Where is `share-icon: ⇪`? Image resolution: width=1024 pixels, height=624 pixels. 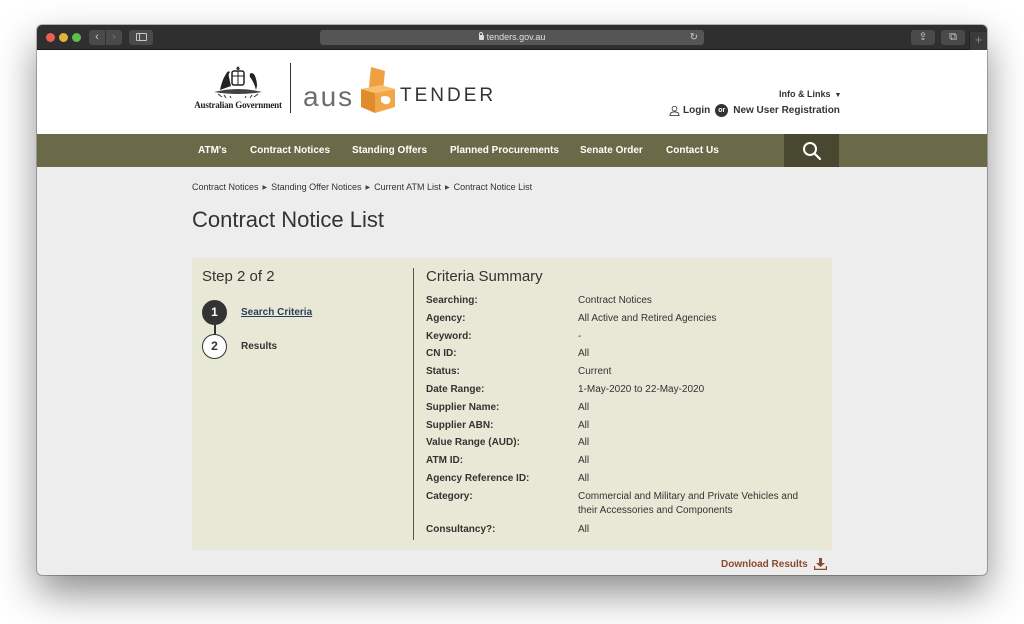
share-icon: ⇪ is located at coordinates (923, 37).